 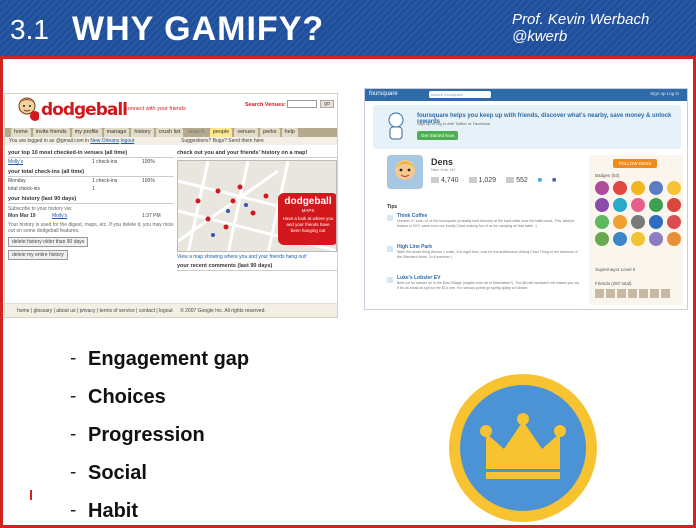 What do you see at coordinates (635, 163) in the screenshot?
I see `follow-button: FOLLOW DENS` at bounding box center [635, 163].